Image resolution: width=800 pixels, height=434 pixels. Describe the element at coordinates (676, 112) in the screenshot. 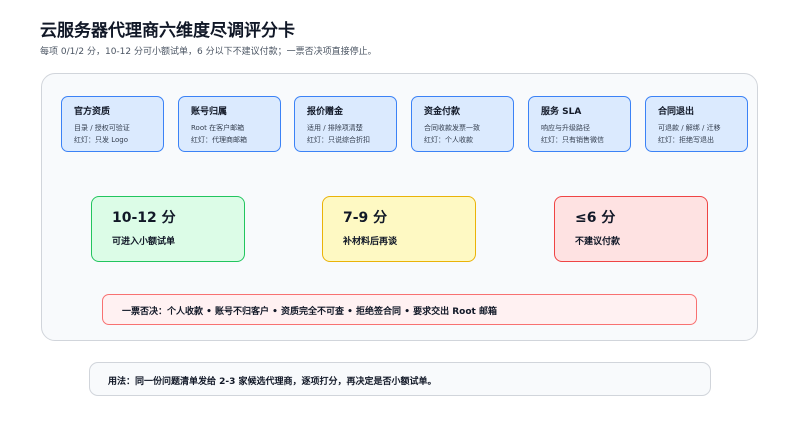

I see `dimension-title: 合同退出` at that location.